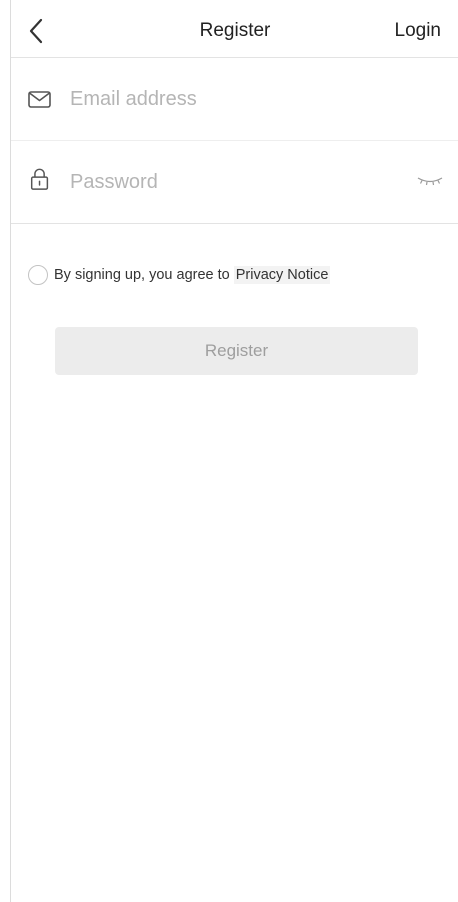 This screenshot has height=902, width=458. Describe the element at coordinates (142, 275) in the screenshot. I see `agreement-text: By signing up, you agree to` at that location.